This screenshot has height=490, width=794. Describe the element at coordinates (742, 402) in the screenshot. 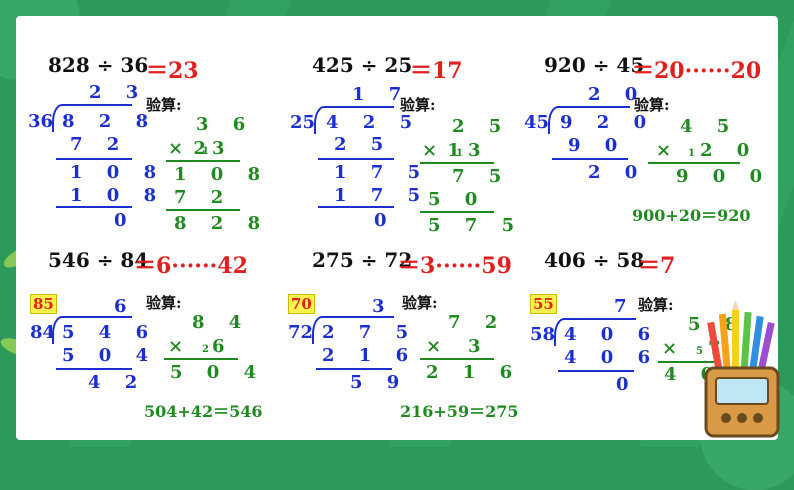

I see `cup-icon` at that location.